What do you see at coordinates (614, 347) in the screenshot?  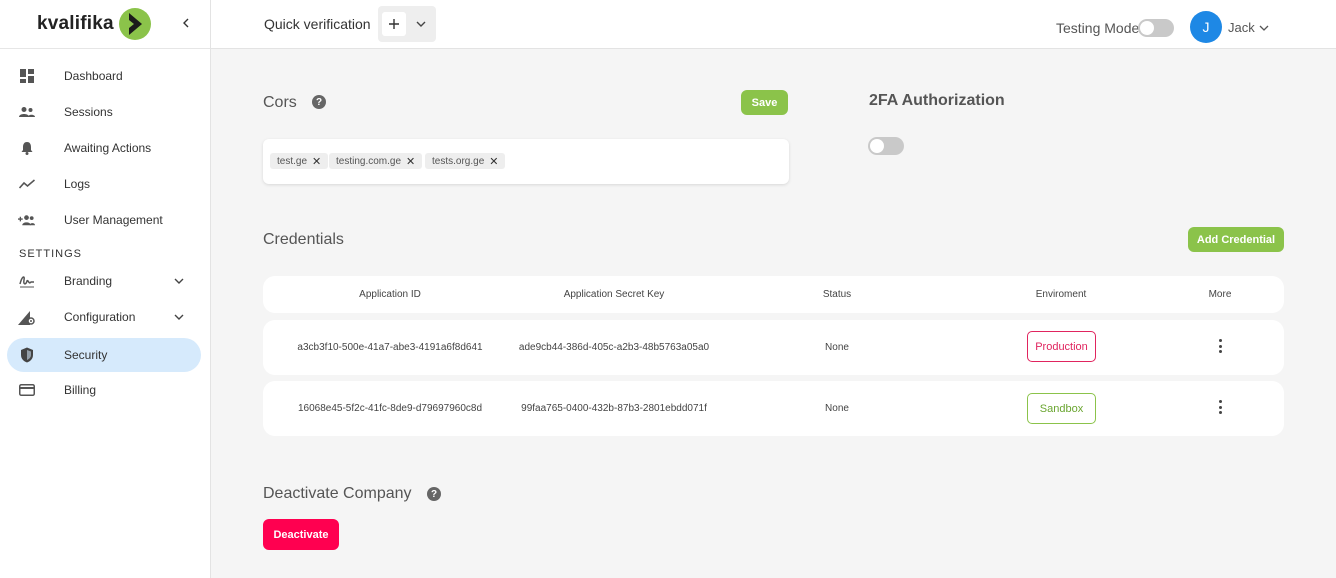 I see `secret-key-cell: ade9cb44-386d-405c-a2b3-48b5763a05a0` at bounding box center [614, 347].